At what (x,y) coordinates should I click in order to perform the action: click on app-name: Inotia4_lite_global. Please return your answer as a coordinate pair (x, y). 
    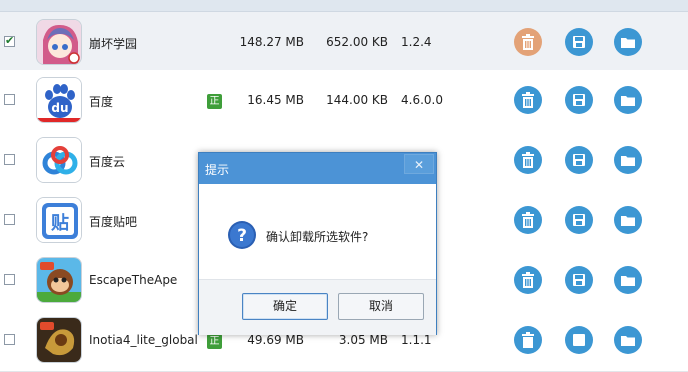
    Looking at the image, I should click on (143, 340).